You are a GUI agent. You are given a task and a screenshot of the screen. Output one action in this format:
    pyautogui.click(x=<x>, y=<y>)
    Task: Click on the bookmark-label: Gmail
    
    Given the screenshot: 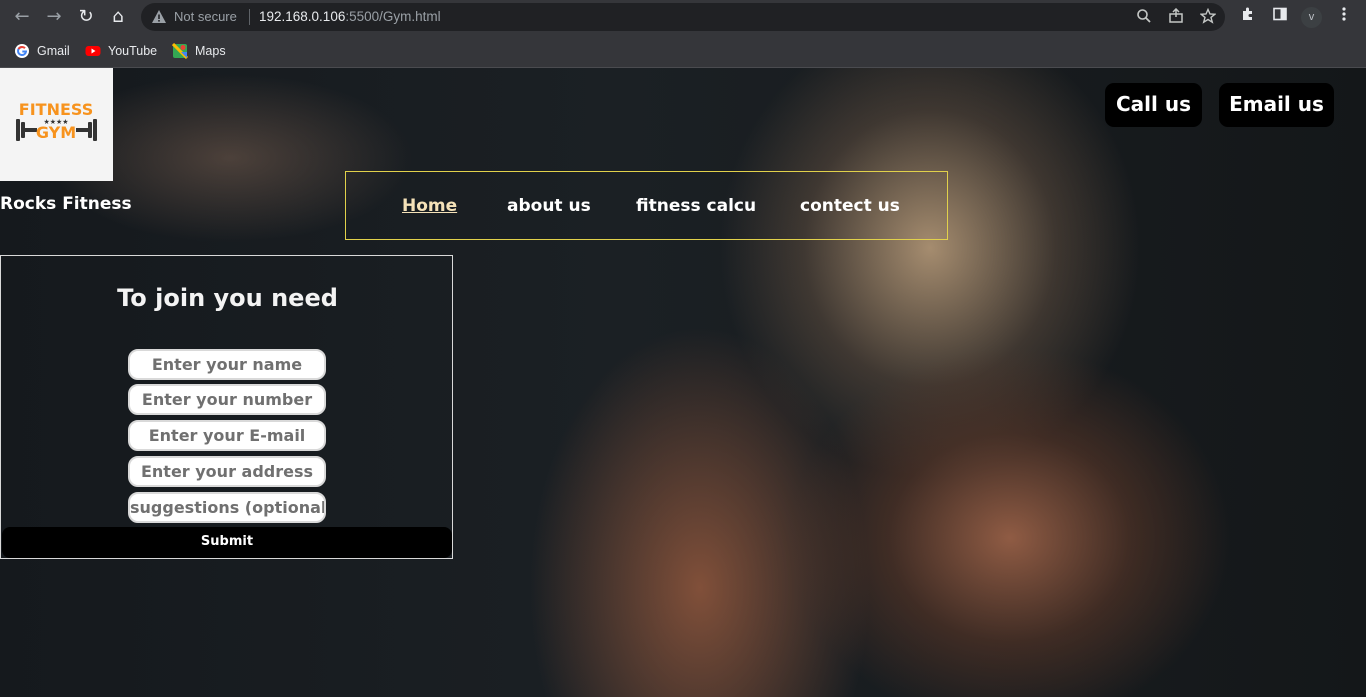 What is the action you would take?
    pyautogui.click(x=53, y=51)
    